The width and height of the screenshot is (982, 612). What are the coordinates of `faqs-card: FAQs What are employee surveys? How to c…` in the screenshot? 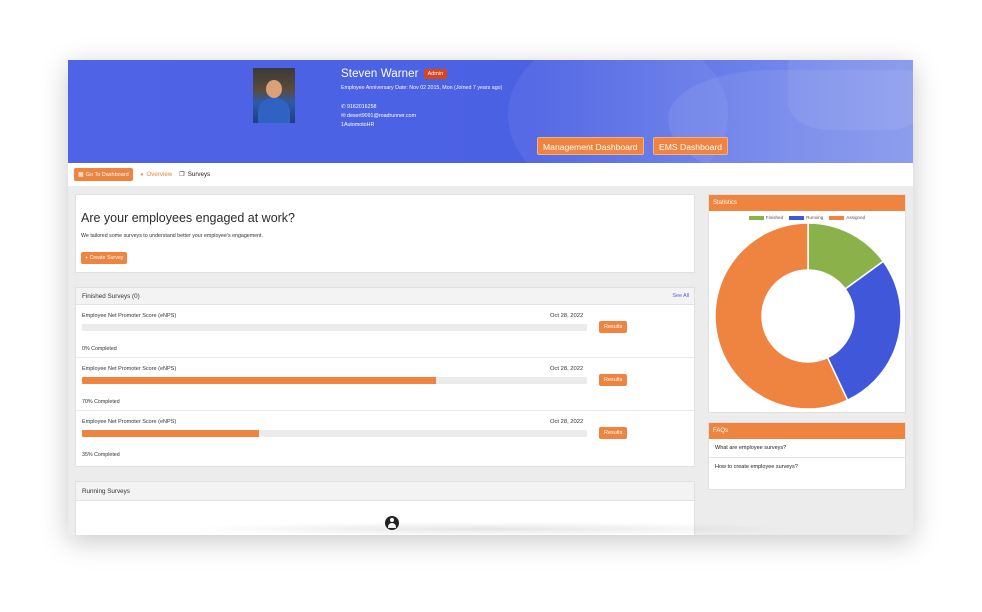 It's located at (807, 456).